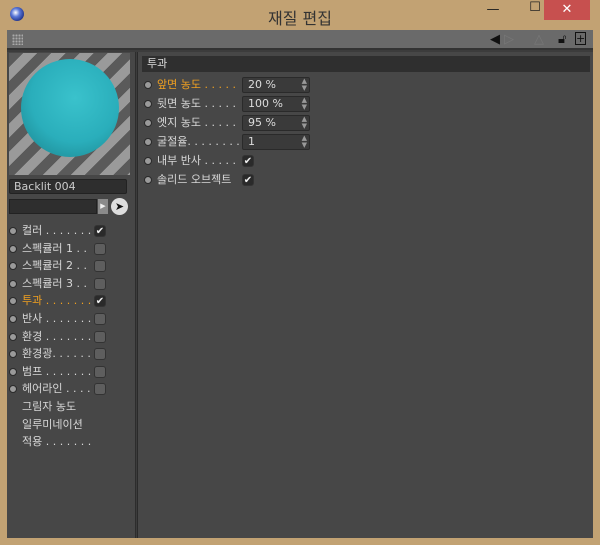 The width and height of the screenshot is (600, 545). I want to click on section-header: 투과, so click(366, 64).